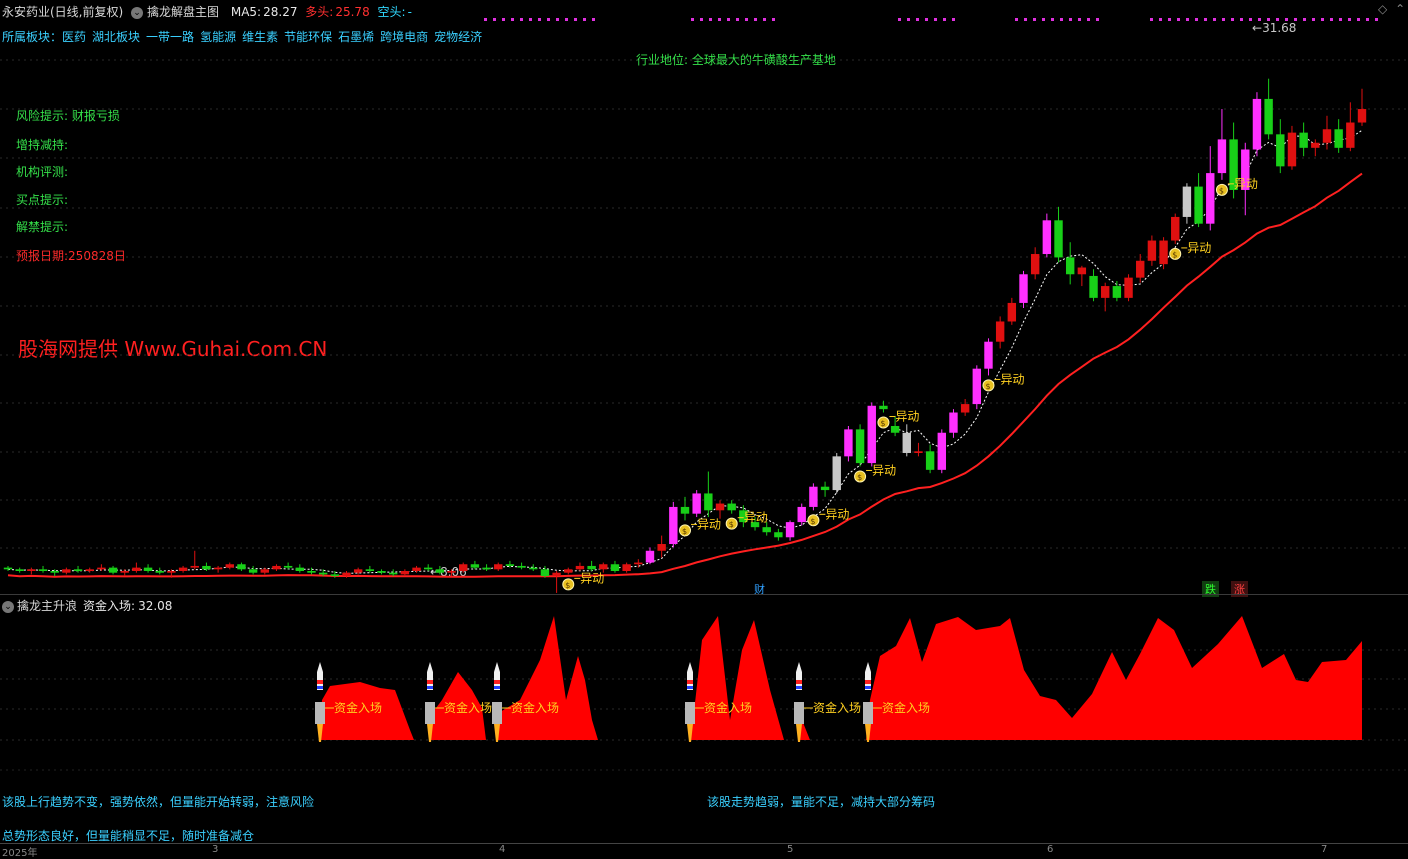 The height and width of the screenshot is (859, 1408). Describe the element at coordinates (821, 802) in the screenshot. I see `comment-2: 该股走势趋弱，量能不足，减持大部分筹码` at that location.